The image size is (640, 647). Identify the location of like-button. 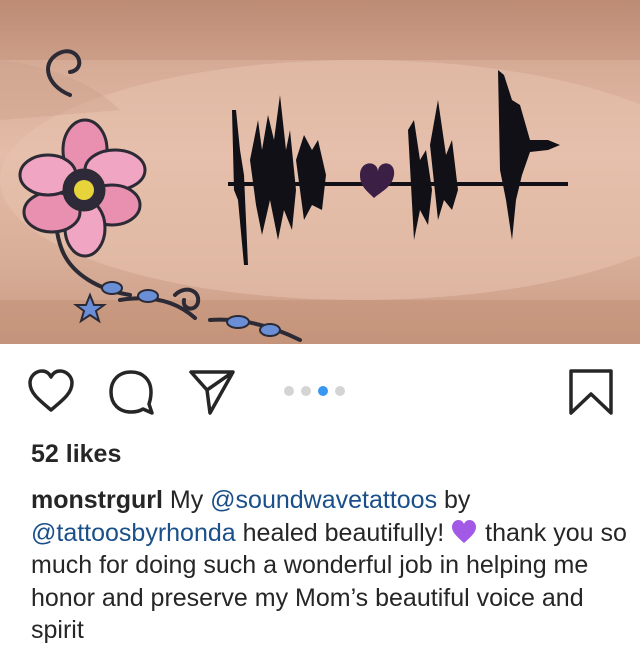
(51, 392).